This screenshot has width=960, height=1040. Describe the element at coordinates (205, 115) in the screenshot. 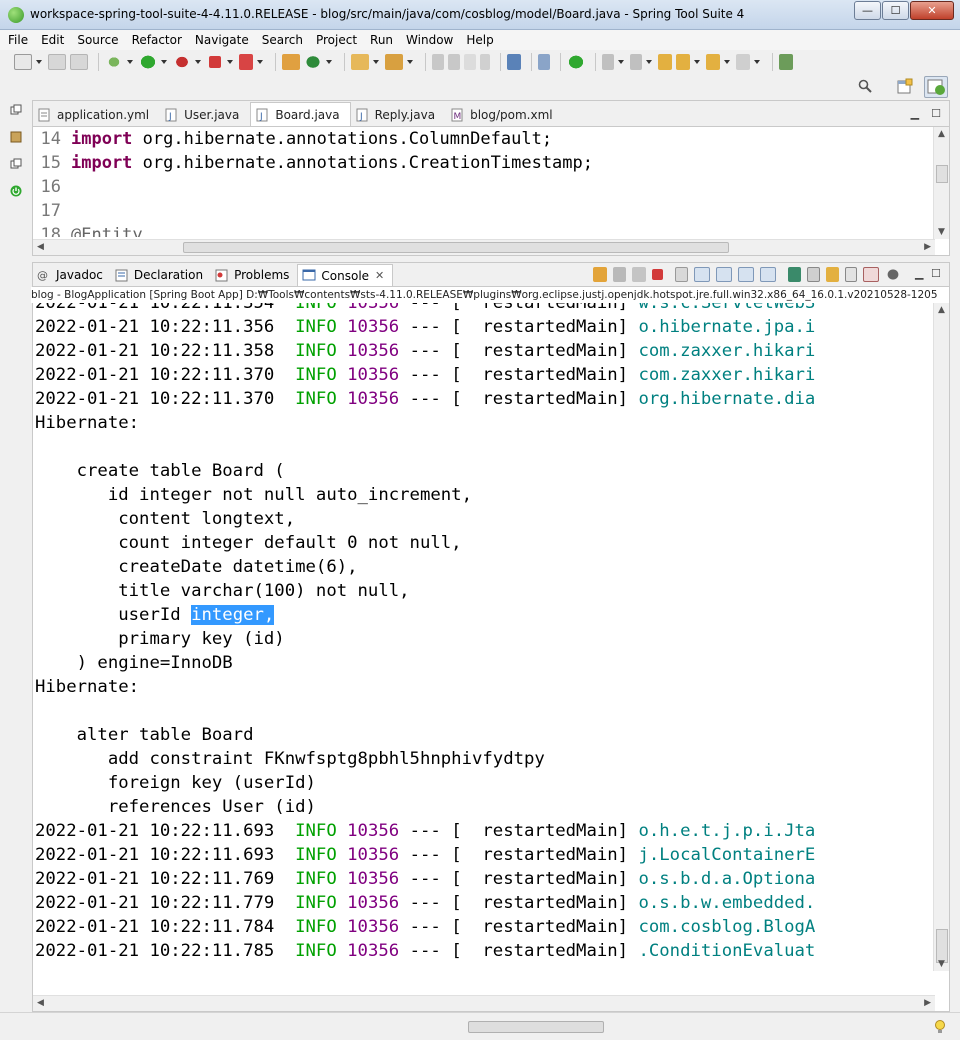

I see `tab-user-java: J User.java` at that location.